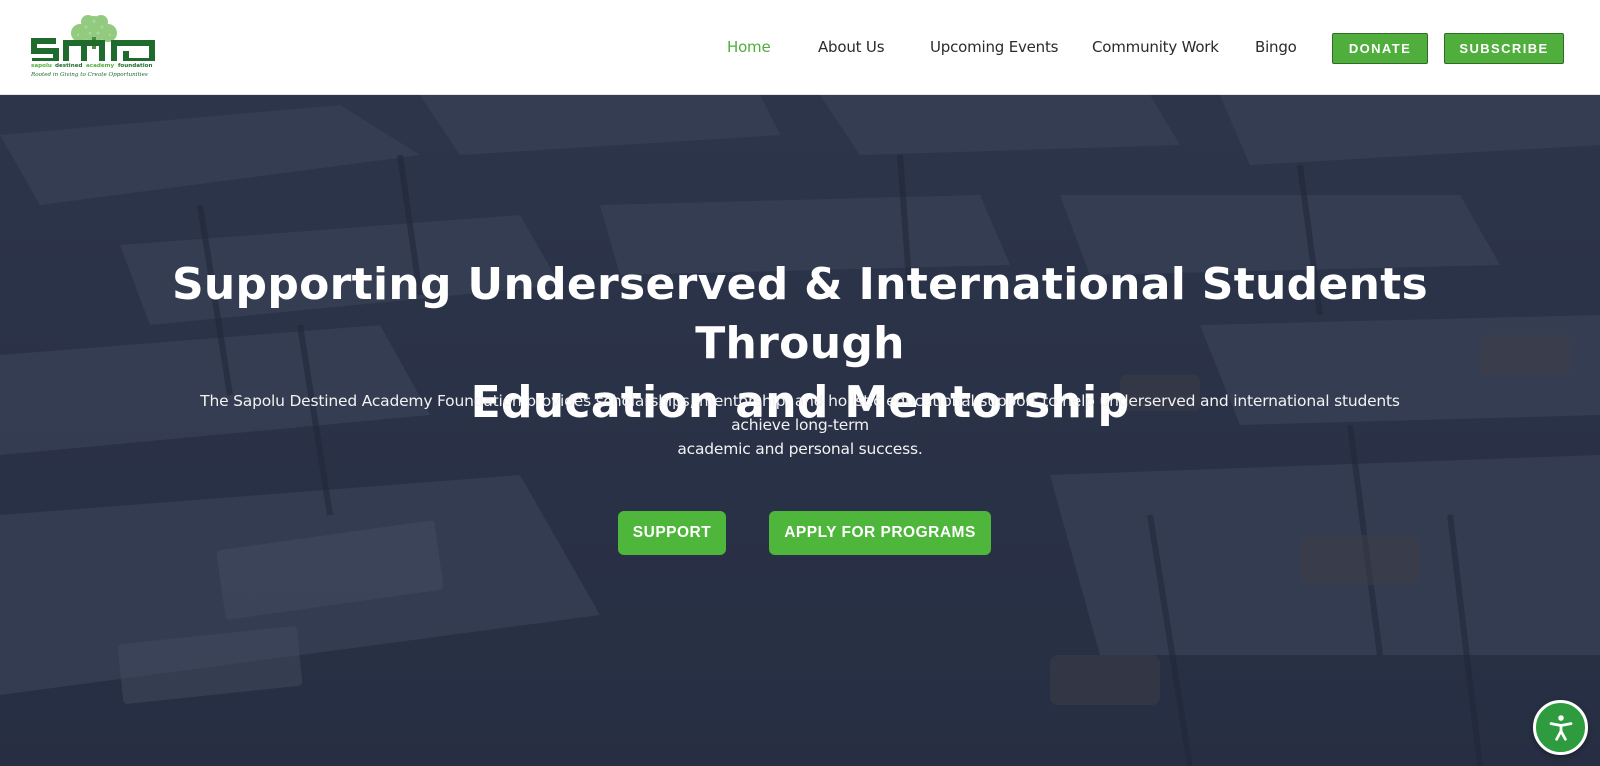 The width and height of the screenshot is (1600, 766). I want to click on subscribe-button: SUBSCRIBE, so click(1504, 48).